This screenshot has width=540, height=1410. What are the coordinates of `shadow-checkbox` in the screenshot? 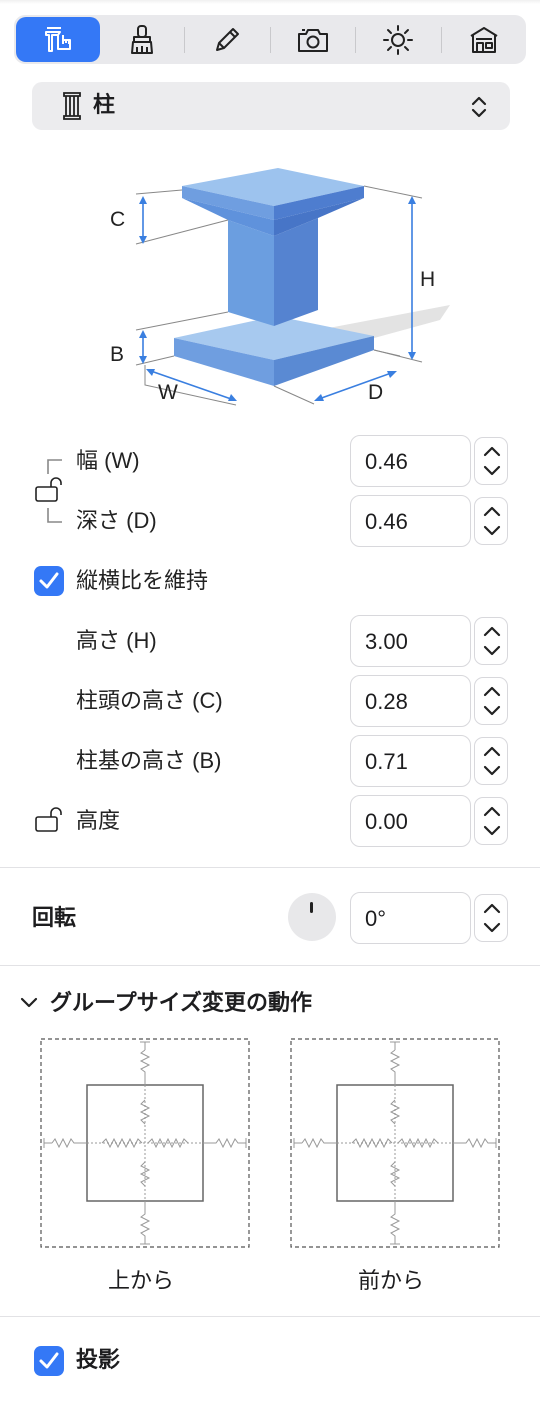 It's located at (49, 1361).